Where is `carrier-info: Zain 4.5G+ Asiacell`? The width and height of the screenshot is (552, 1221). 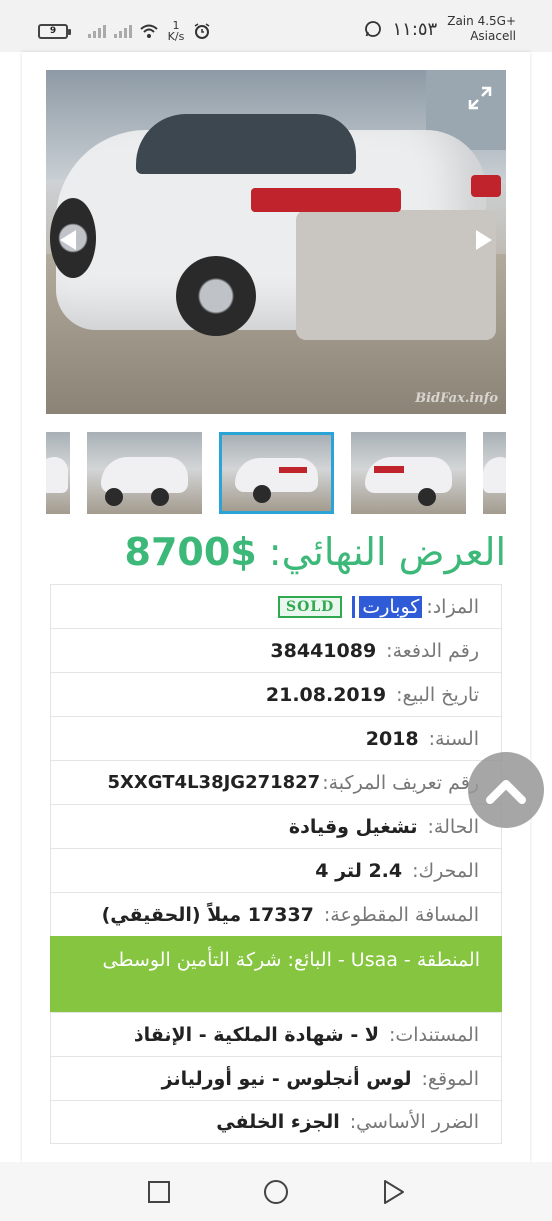
carrier-info: Zain 4.5G+ Asiacell is located at coordinates (481, 29).